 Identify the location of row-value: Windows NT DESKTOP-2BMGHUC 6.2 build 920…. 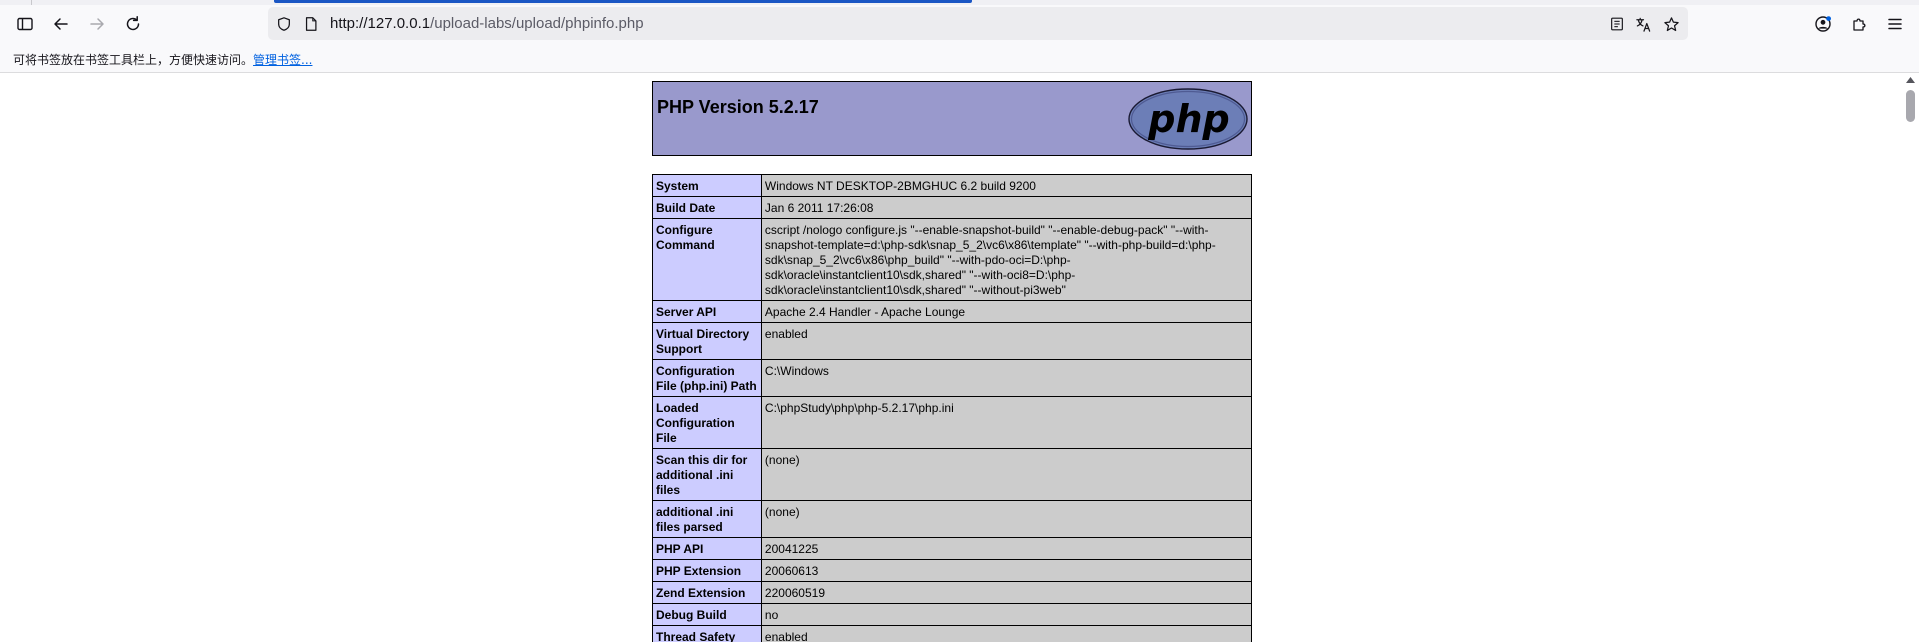
(1006, 185).